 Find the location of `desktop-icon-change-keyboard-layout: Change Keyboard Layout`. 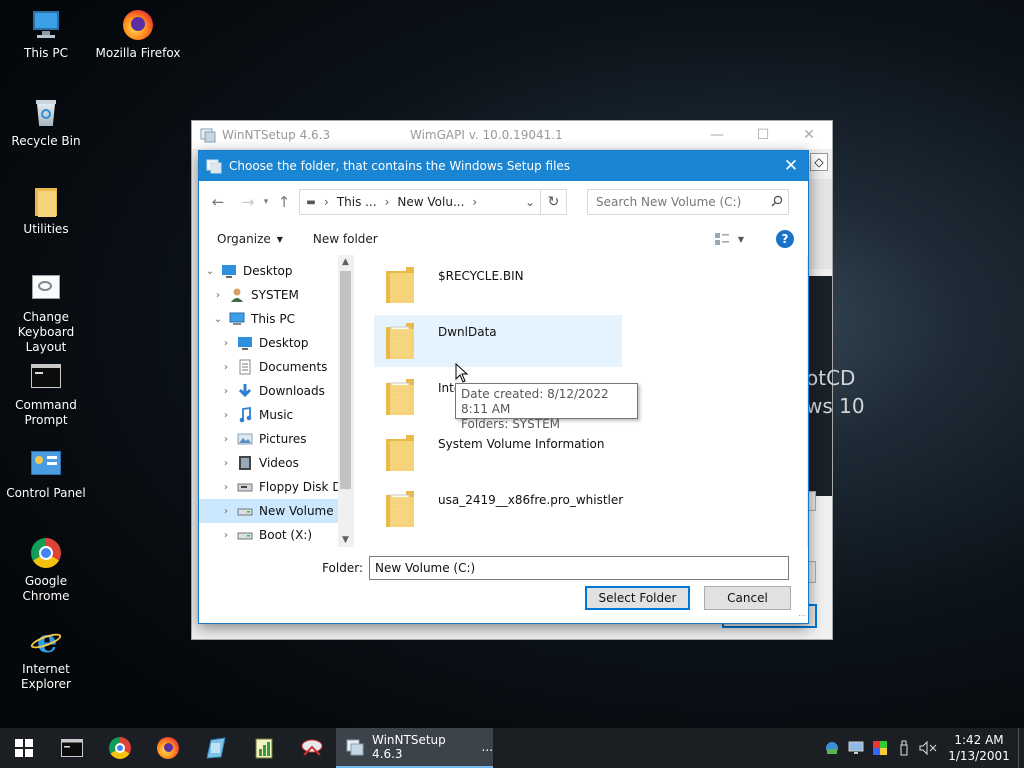

desktop-icon-change-keyboard-layout: Change Keyboard Layout is located at coordinates (46, 313).